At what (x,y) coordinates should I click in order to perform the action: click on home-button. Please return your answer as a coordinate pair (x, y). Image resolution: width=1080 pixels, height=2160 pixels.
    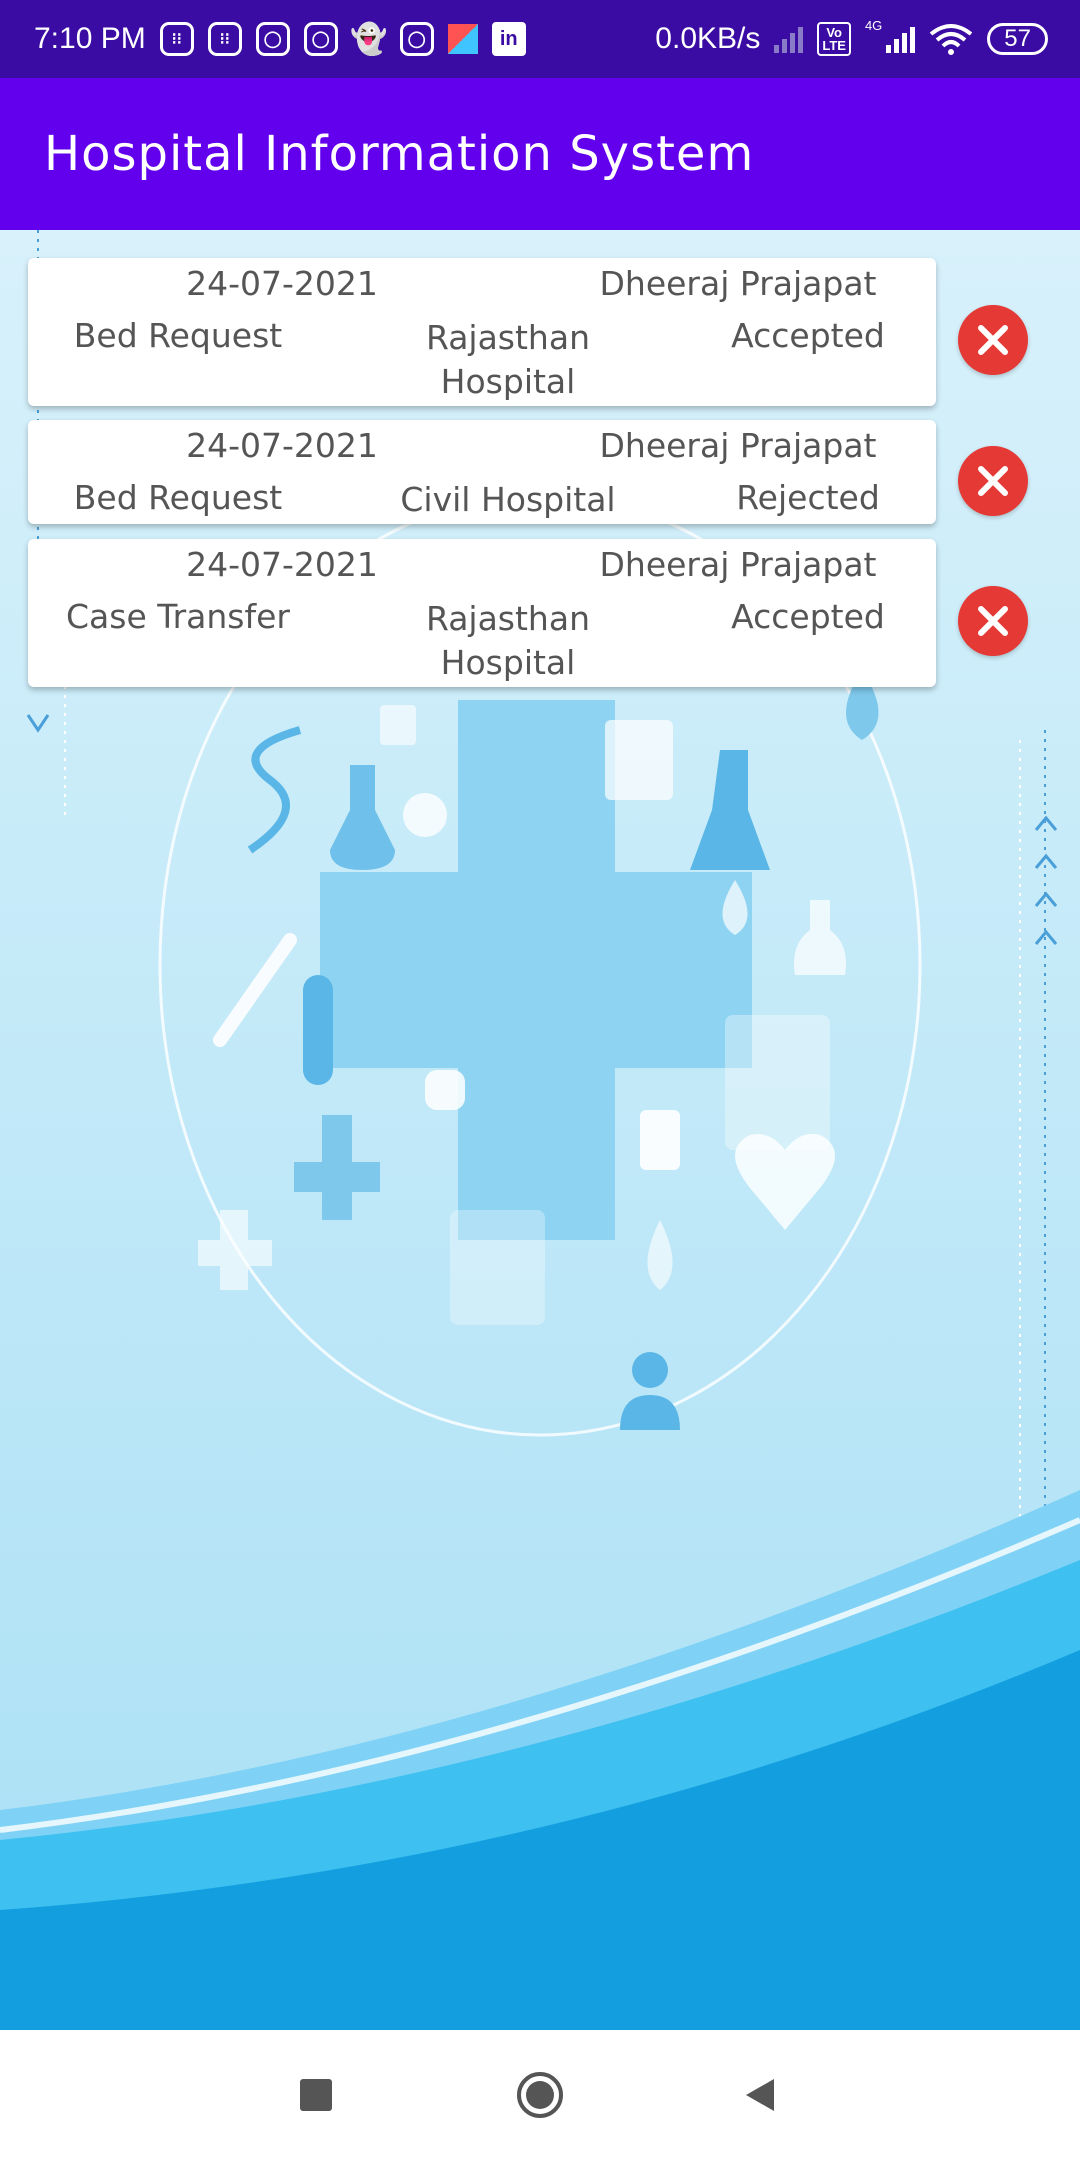
    Looking at the image, I should click on (540, 2095).